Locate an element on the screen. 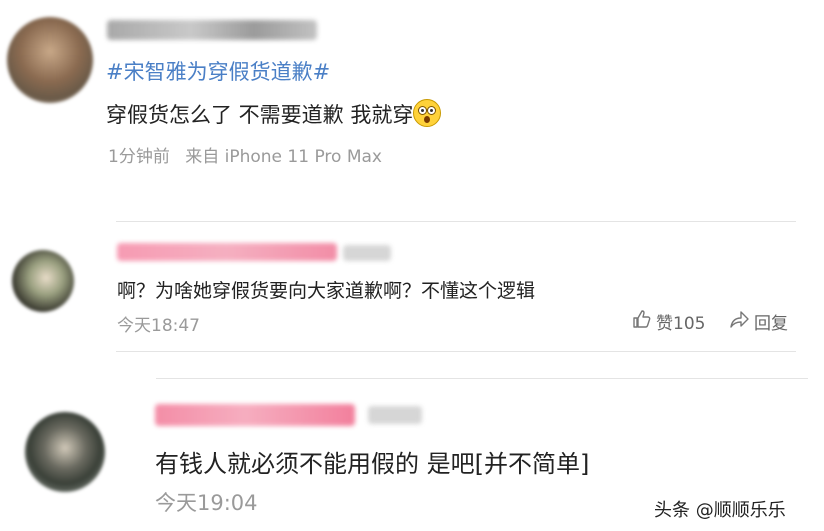  comment-source: 来自 iPhone 11 Pro Max is located at coordinates (283, 157).